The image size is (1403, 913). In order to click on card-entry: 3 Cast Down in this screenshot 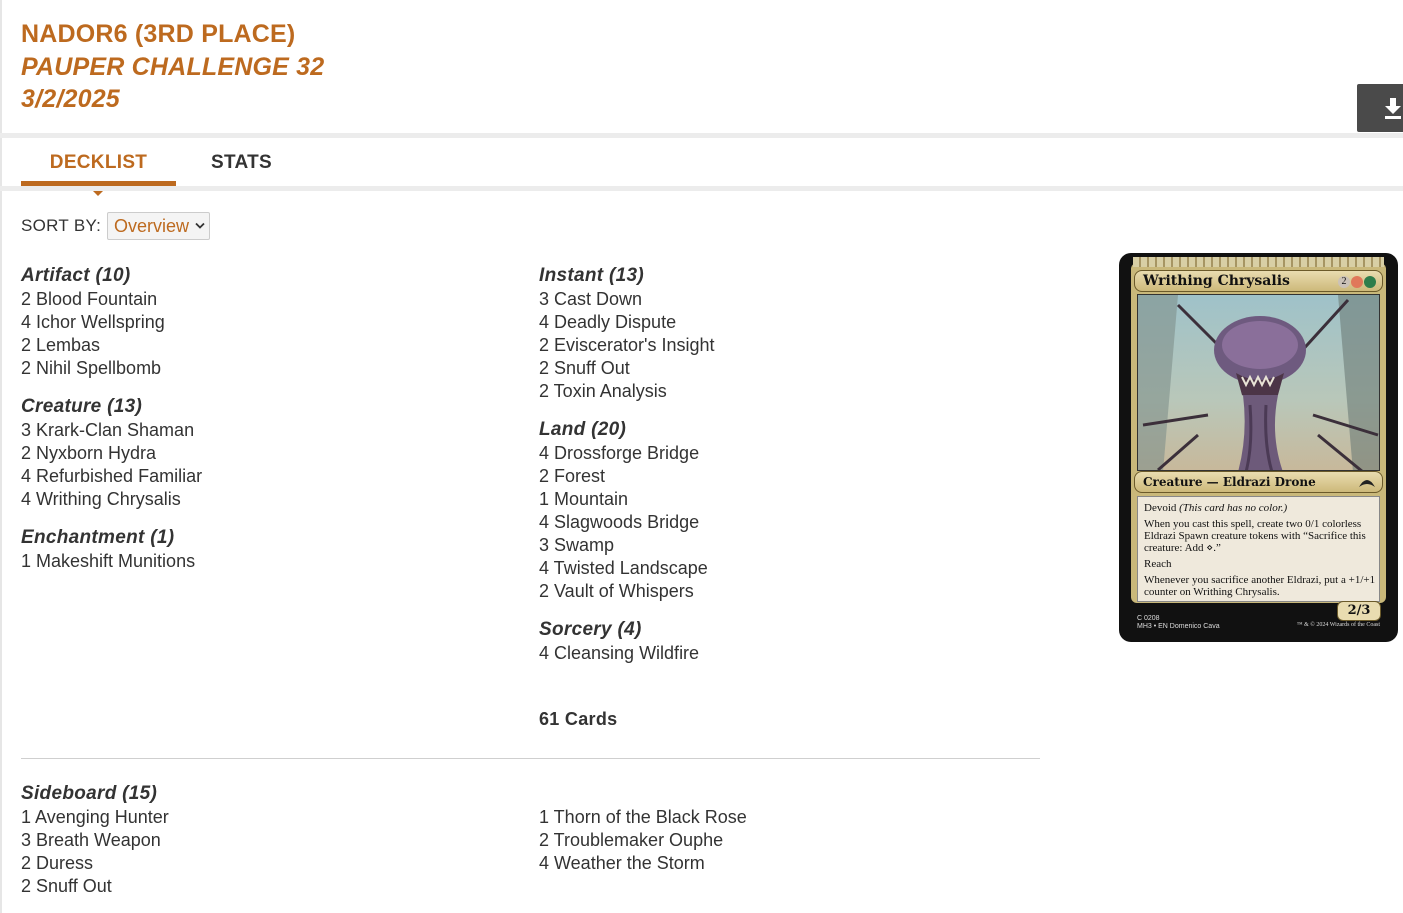, I will do `click(769, 299)`.